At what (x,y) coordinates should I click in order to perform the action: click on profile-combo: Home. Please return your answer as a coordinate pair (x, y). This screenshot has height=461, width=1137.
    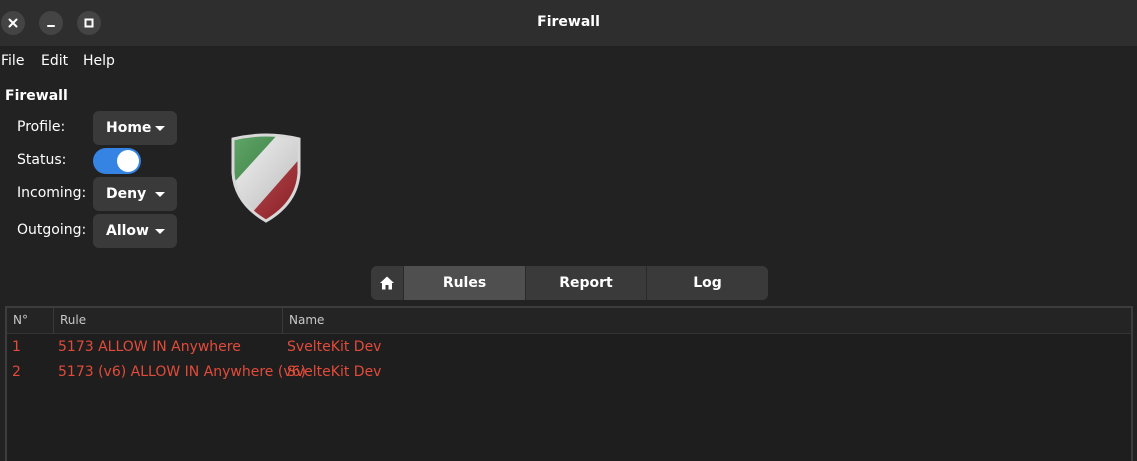
    Looking at the image, I should click on (135, 128).